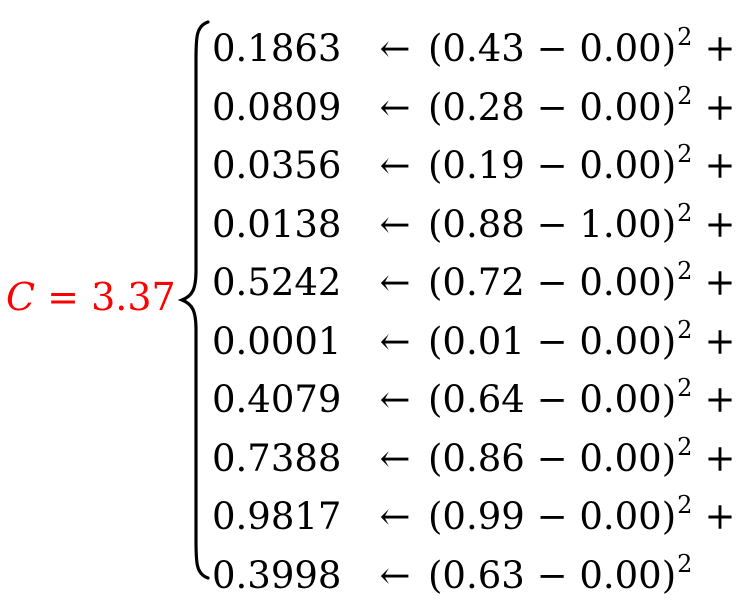  I want to click on assign-arrow: ←, so click(395, 576).